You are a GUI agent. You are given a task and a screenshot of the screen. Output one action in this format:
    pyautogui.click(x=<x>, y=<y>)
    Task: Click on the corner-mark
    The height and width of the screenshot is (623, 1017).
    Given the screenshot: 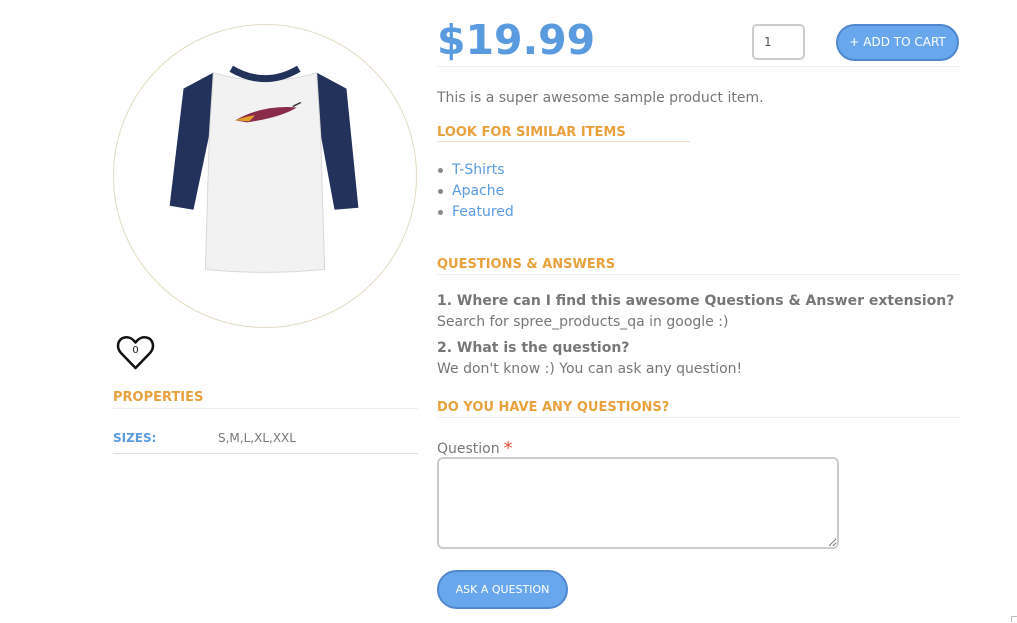 What is the action you would take?
    pyautogui.click(x=1014, y=619)
    